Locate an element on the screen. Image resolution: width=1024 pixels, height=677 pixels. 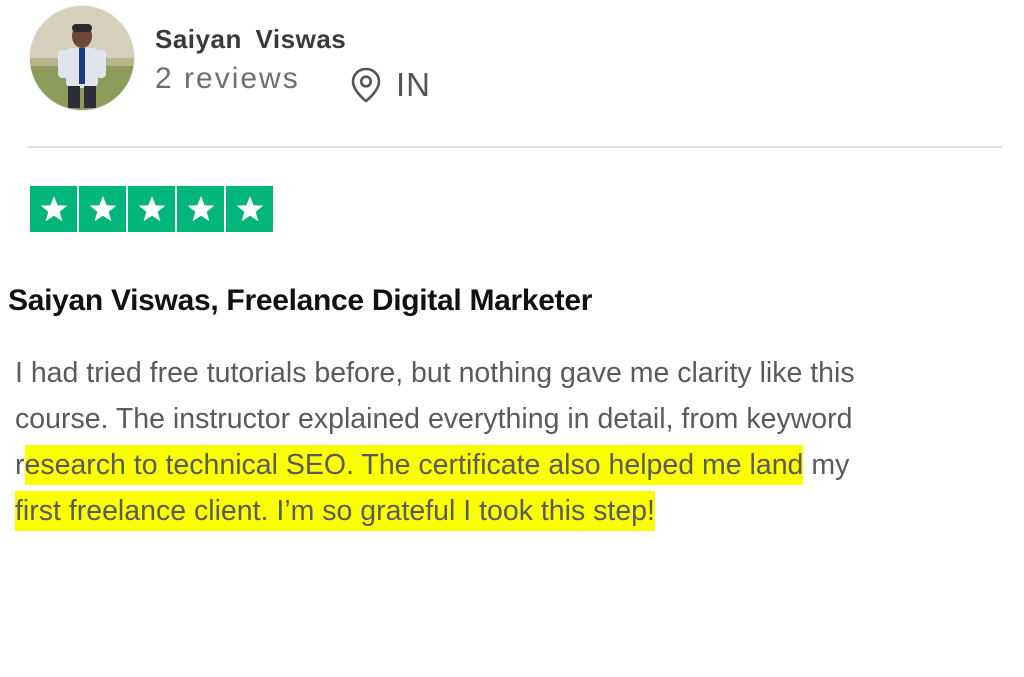
star-rating is located at coordinates (151, 209).